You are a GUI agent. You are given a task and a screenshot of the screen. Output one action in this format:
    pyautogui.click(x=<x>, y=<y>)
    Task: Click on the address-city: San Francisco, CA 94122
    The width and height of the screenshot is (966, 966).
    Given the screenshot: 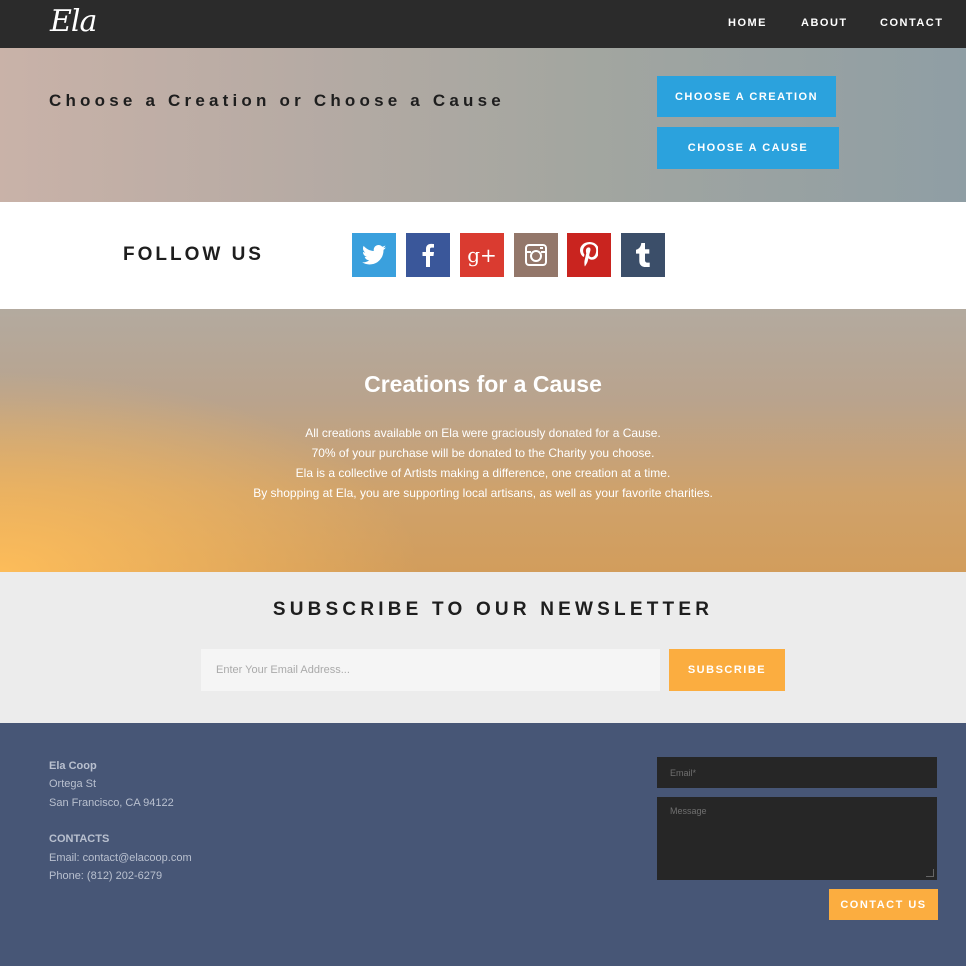 What is the action you would take?
    pyautogui.click(x=111, y=803)
    